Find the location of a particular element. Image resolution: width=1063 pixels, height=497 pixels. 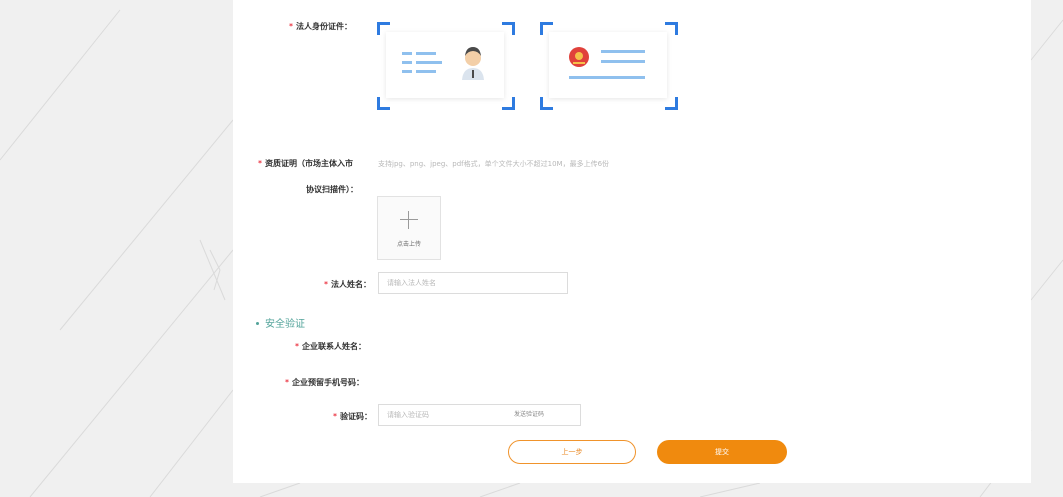

send-code-button: 发送验证码 is located at coordinates (529, 413).